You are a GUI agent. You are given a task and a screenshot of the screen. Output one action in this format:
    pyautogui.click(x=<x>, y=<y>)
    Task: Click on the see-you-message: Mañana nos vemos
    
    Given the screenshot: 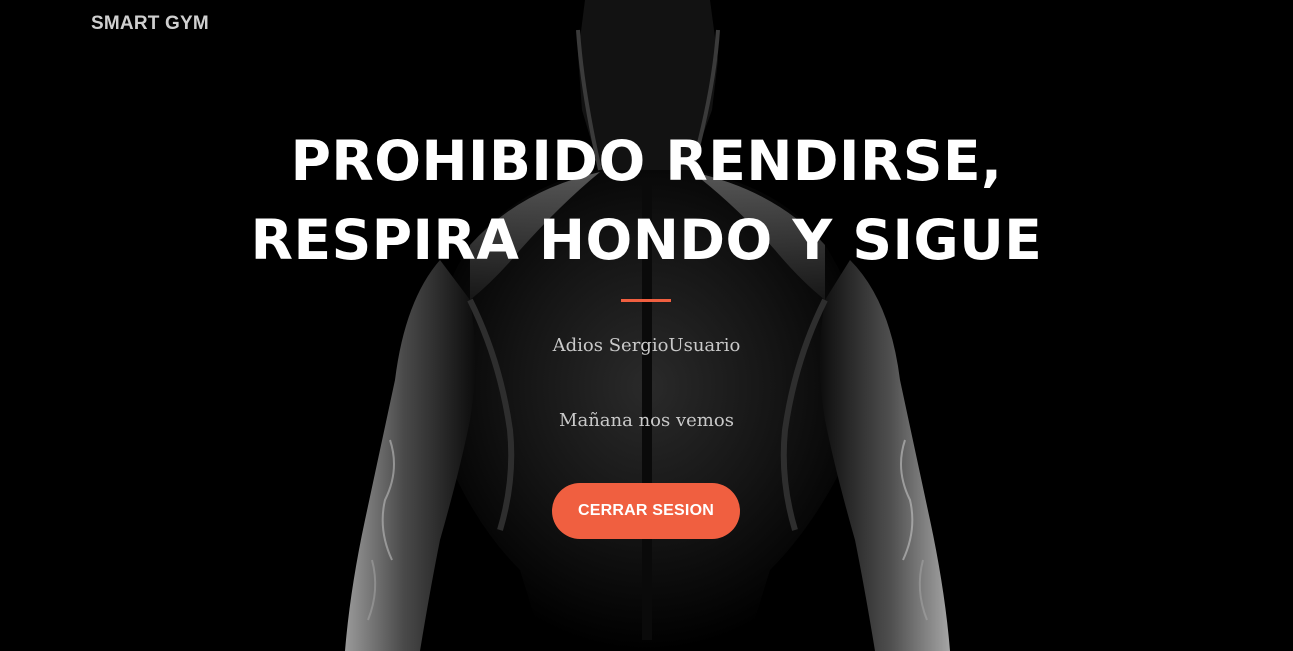 What is the action you would take?
    pyautogui.click(x=646, y=420)
    